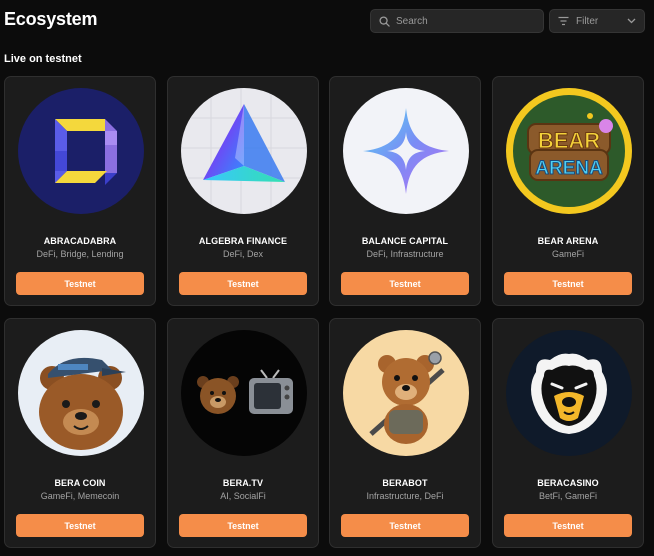 The width and height of the screenshot is (654, 556). I want to click on beracasino-logo-icon, so click(569, 393).